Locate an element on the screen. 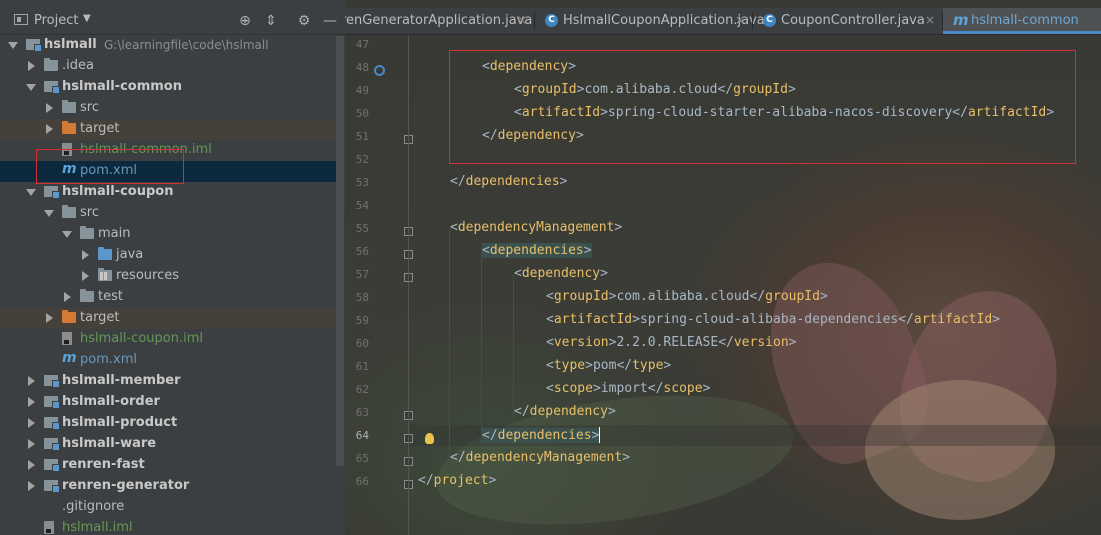 The width and height of the screenshot is (1101, 535). tree-row--idea: .idea is located at coordinates (168, 66).